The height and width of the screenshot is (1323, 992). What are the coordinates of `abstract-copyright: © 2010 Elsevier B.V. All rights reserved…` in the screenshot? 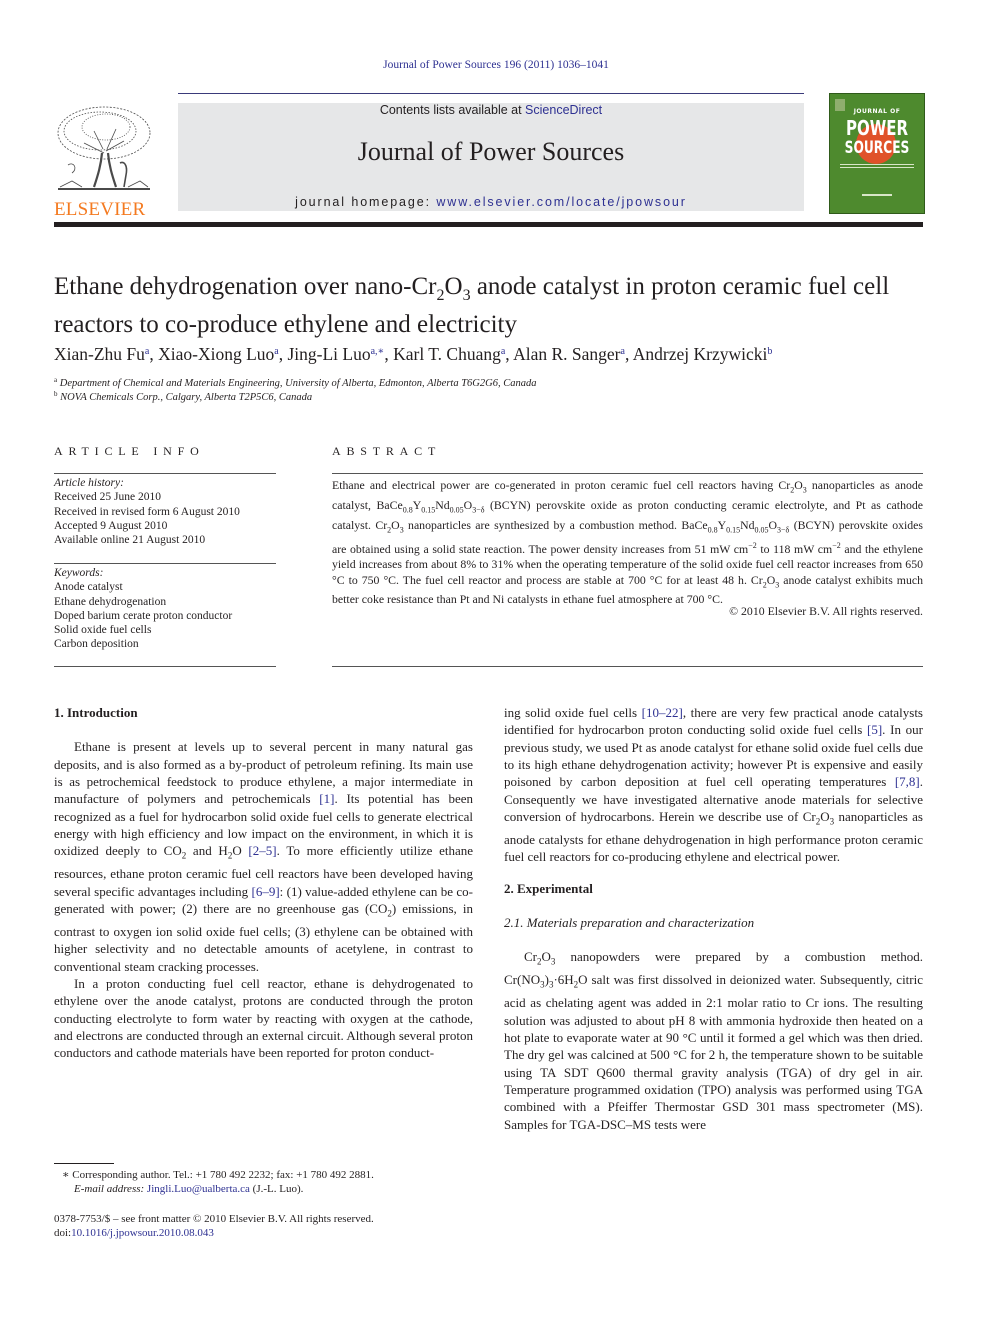 It's located at (826, 611).